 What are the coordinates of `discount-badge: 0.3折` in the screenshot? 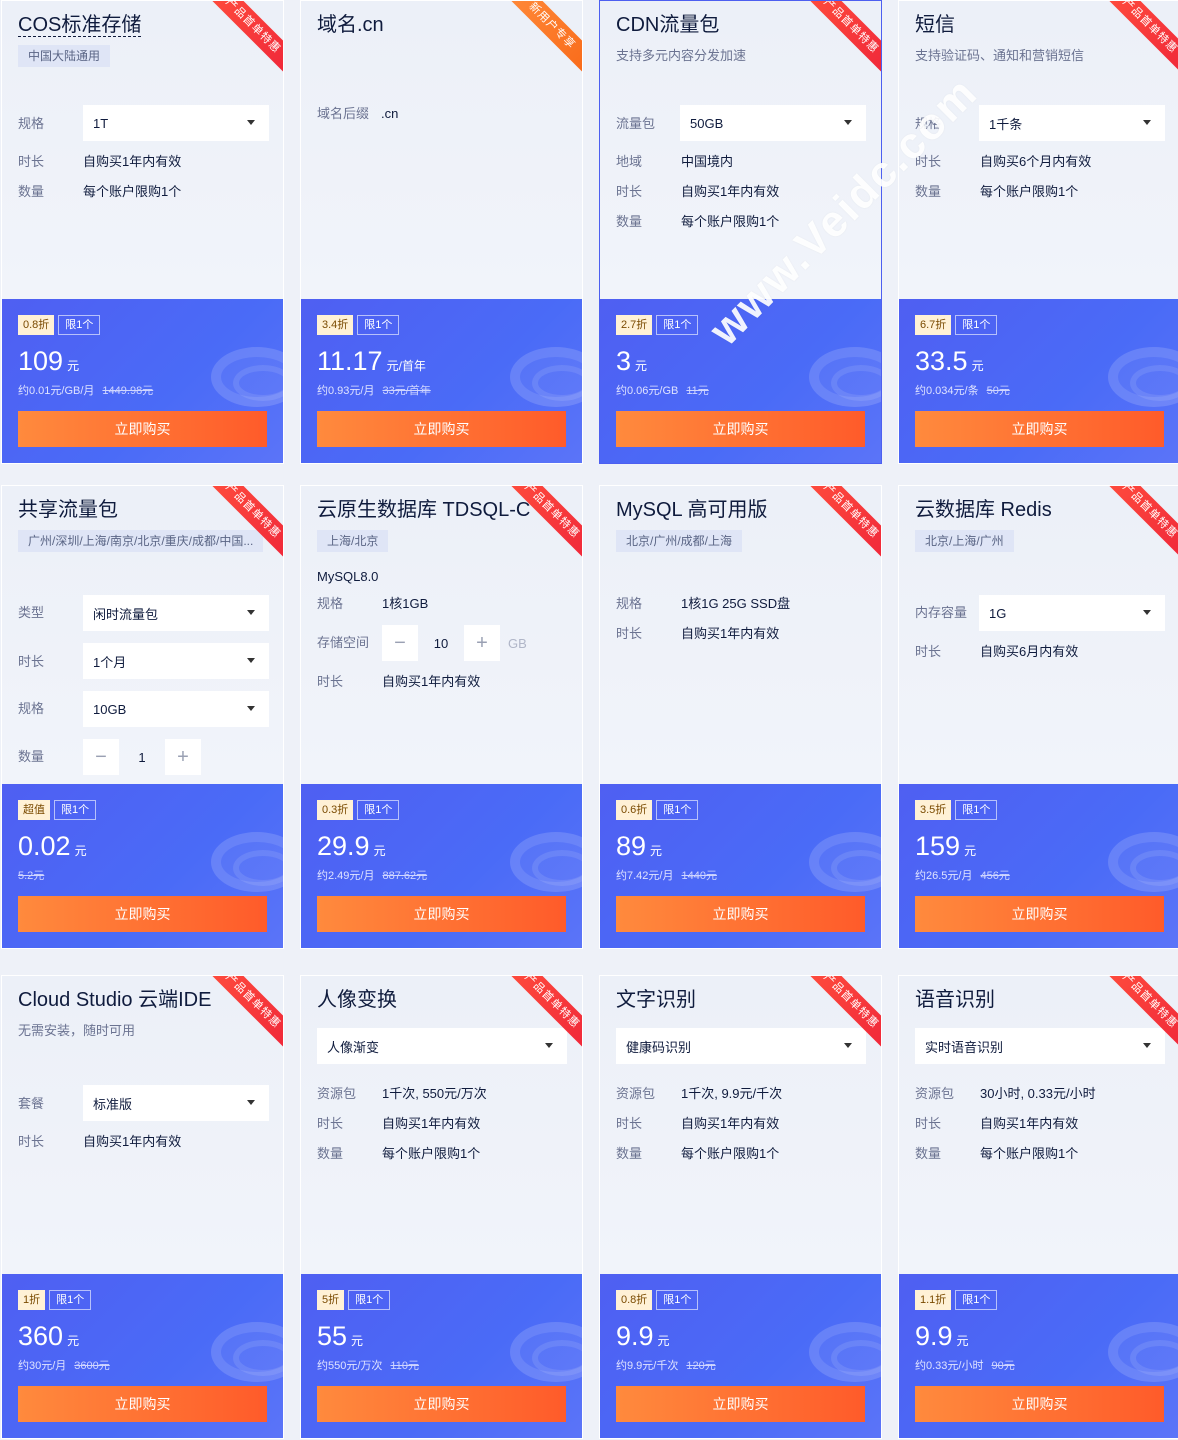 It's located at (335, 810).